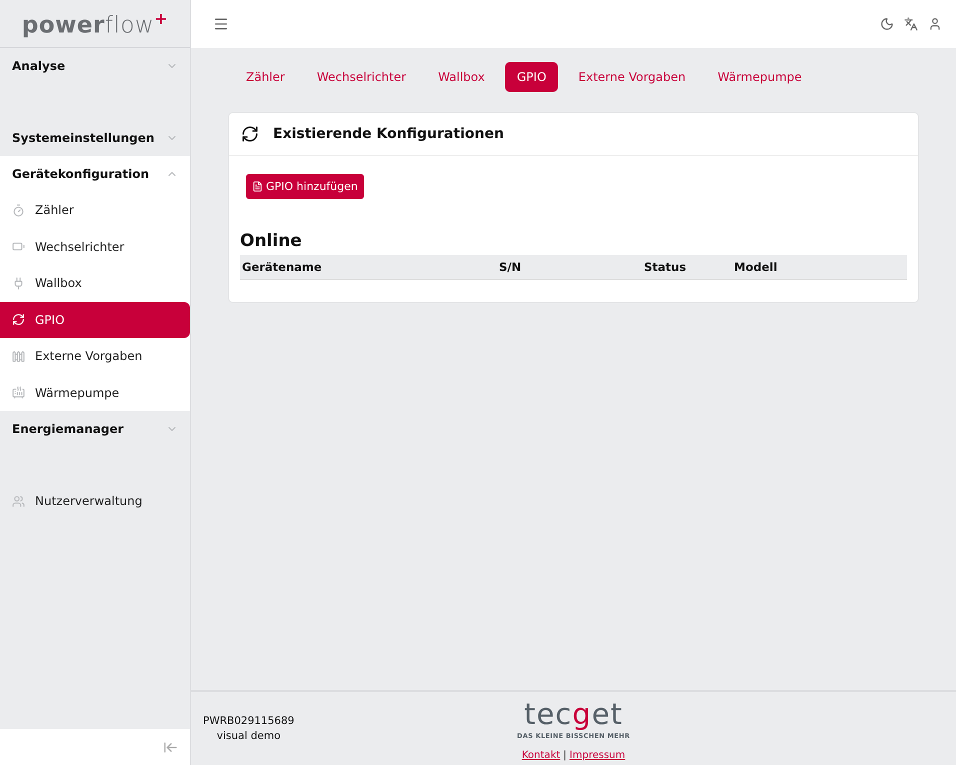 The width and height of the screenshot is (956, 765). Describe the element at coordinates (755, 267) in the screenshot. I see `column-header: Modell` at that location.